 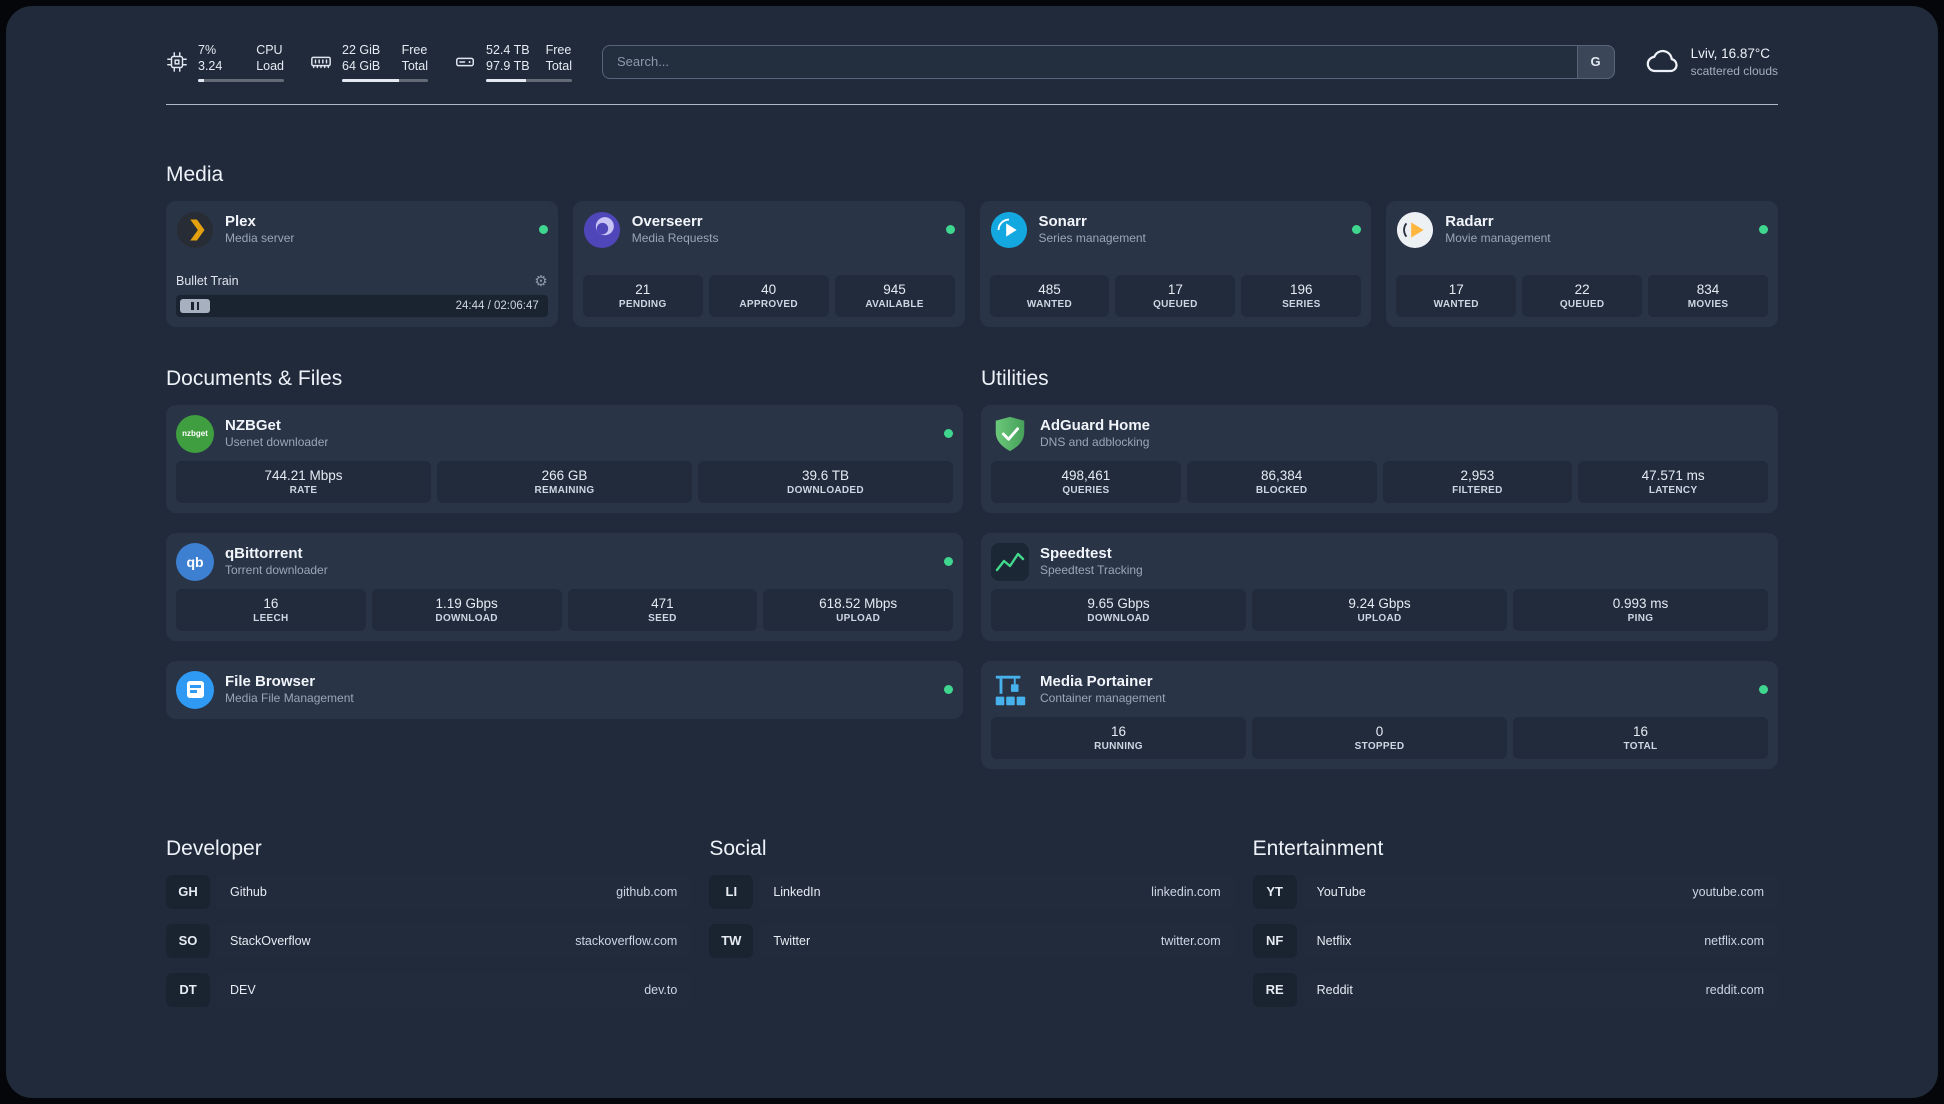 What do you see at coordinates (972, 891) in the screenshot?
I see `bookmark-linkedin: LI LinkedIn linkedin.com` at bounding box center [972, 891].